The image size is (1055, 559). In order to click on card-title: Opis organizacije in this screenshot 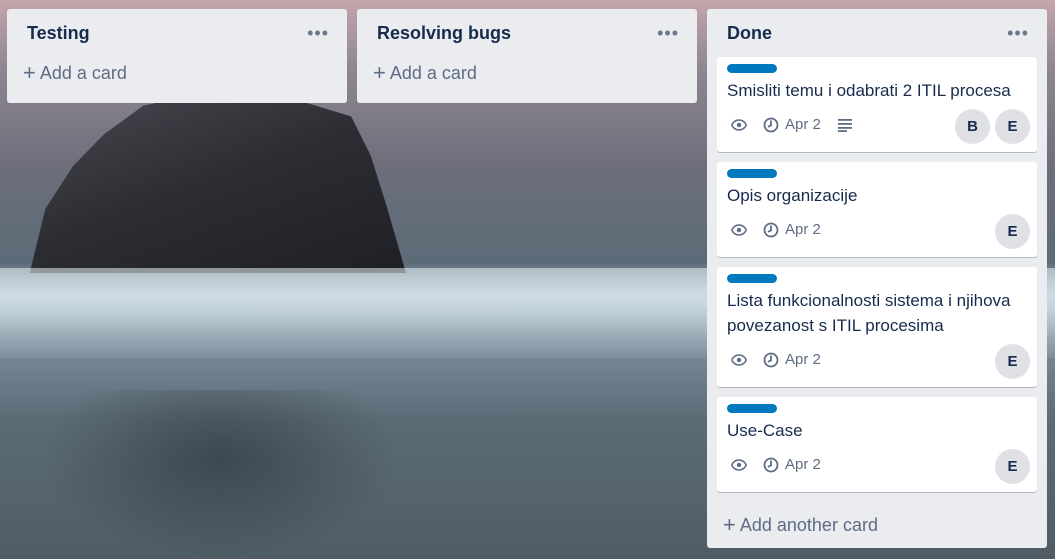, I will do `click(792, 195)`.